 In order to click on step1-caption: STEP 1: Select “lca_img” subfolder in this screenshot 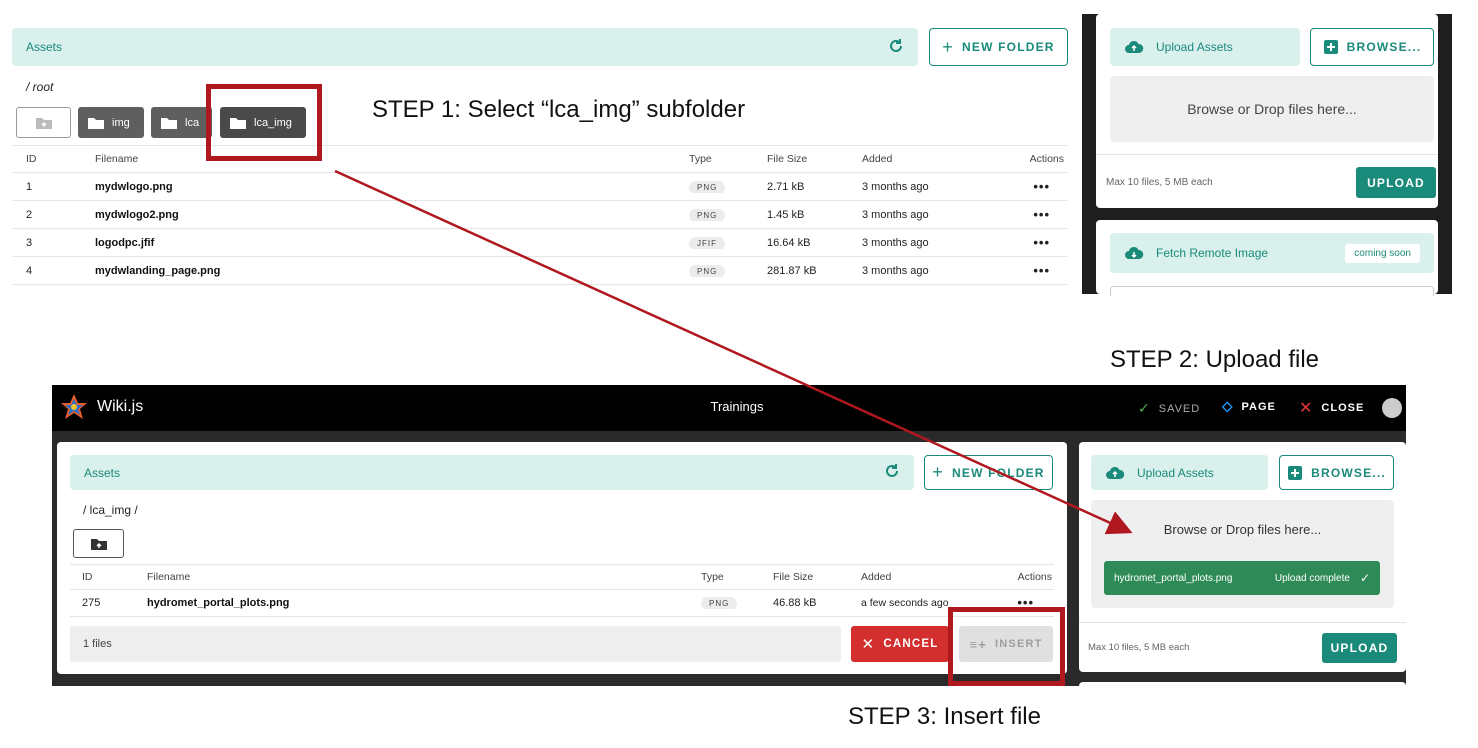, I will do `click(559, 109)`.